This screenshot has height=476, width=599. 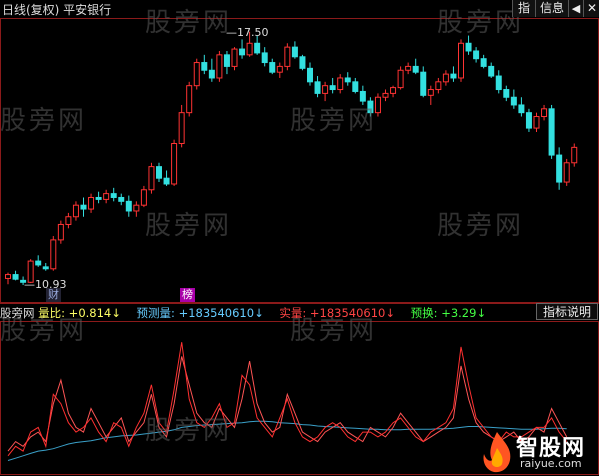 I want to click on info-button: 信息, so click(x=551, y=8).